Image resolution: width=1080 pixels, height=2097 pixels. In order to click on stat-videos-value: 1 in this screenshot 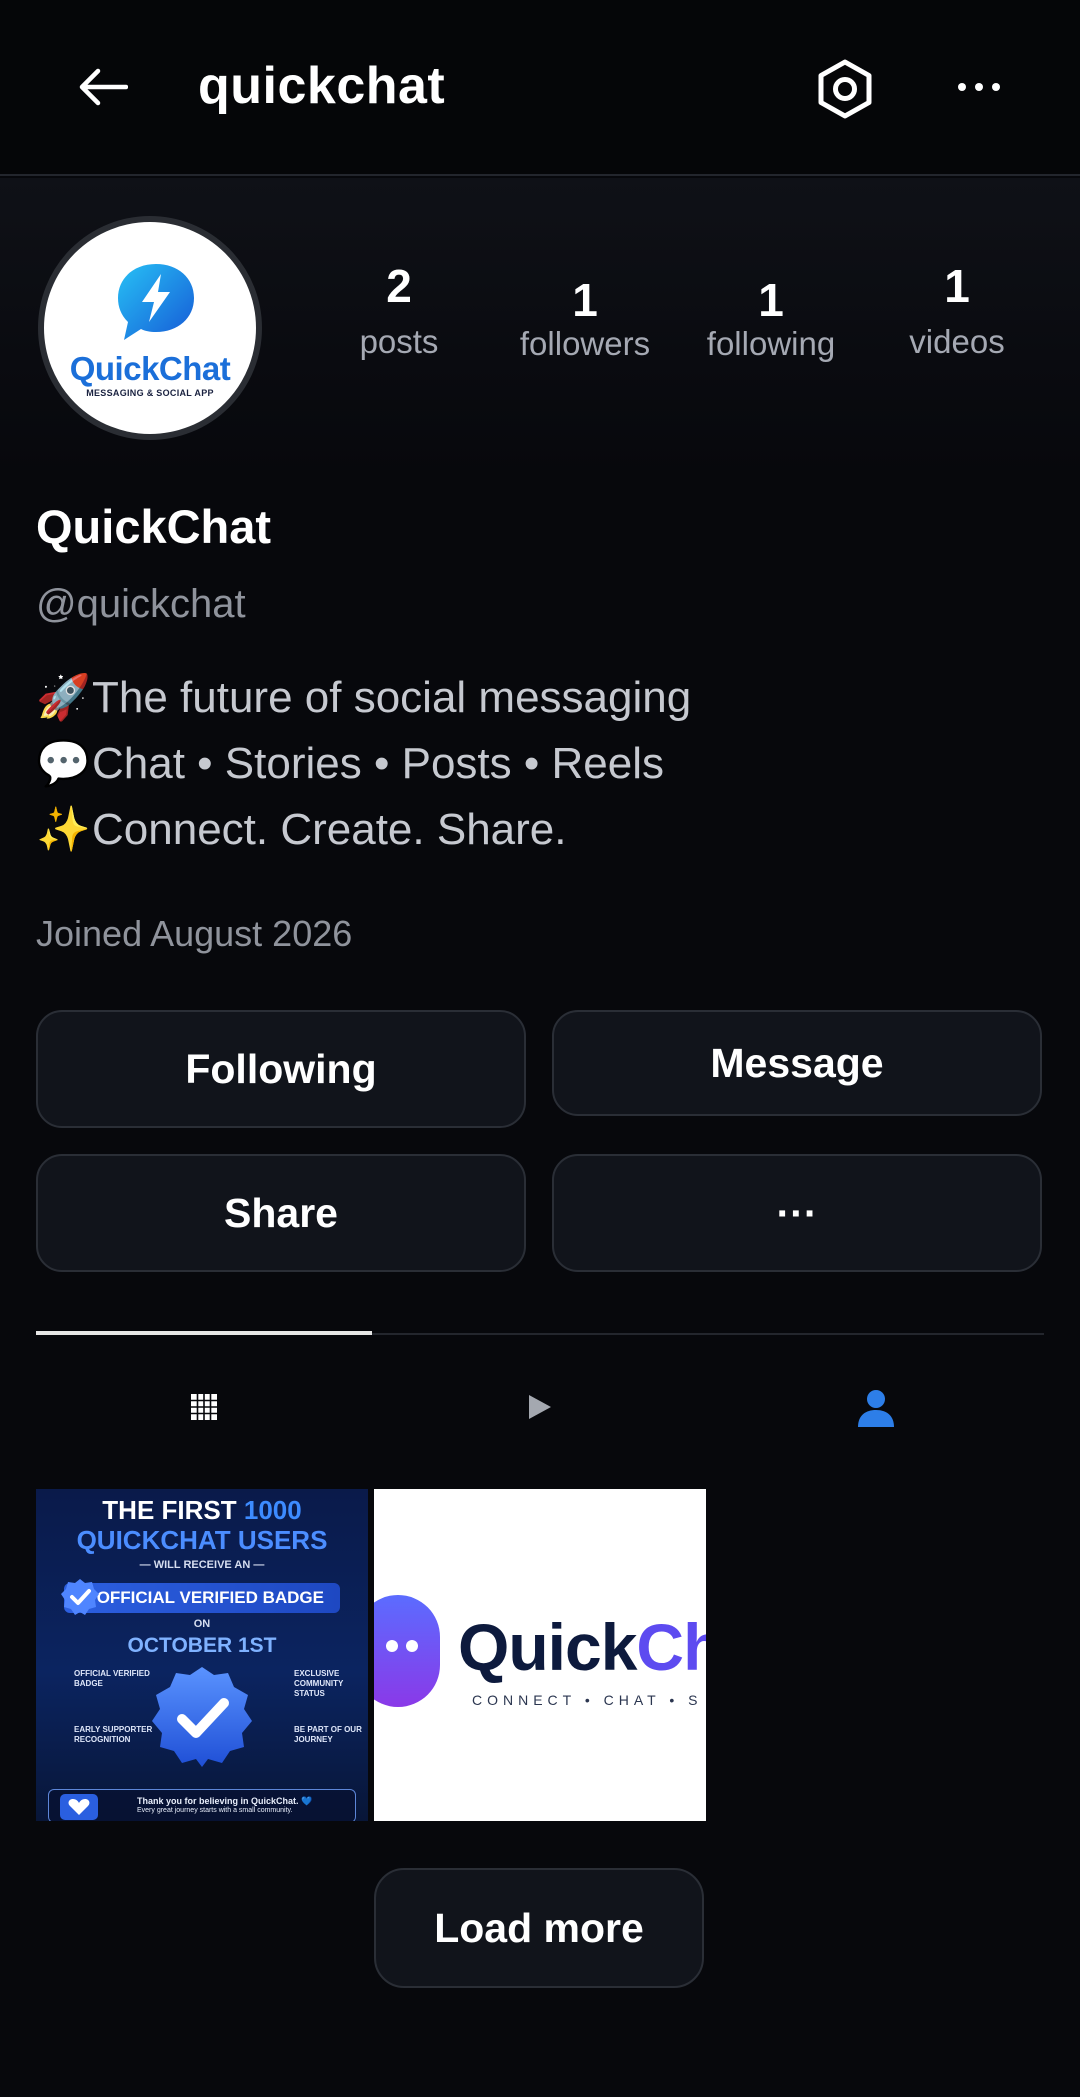, I will do `click(957, 286)`.